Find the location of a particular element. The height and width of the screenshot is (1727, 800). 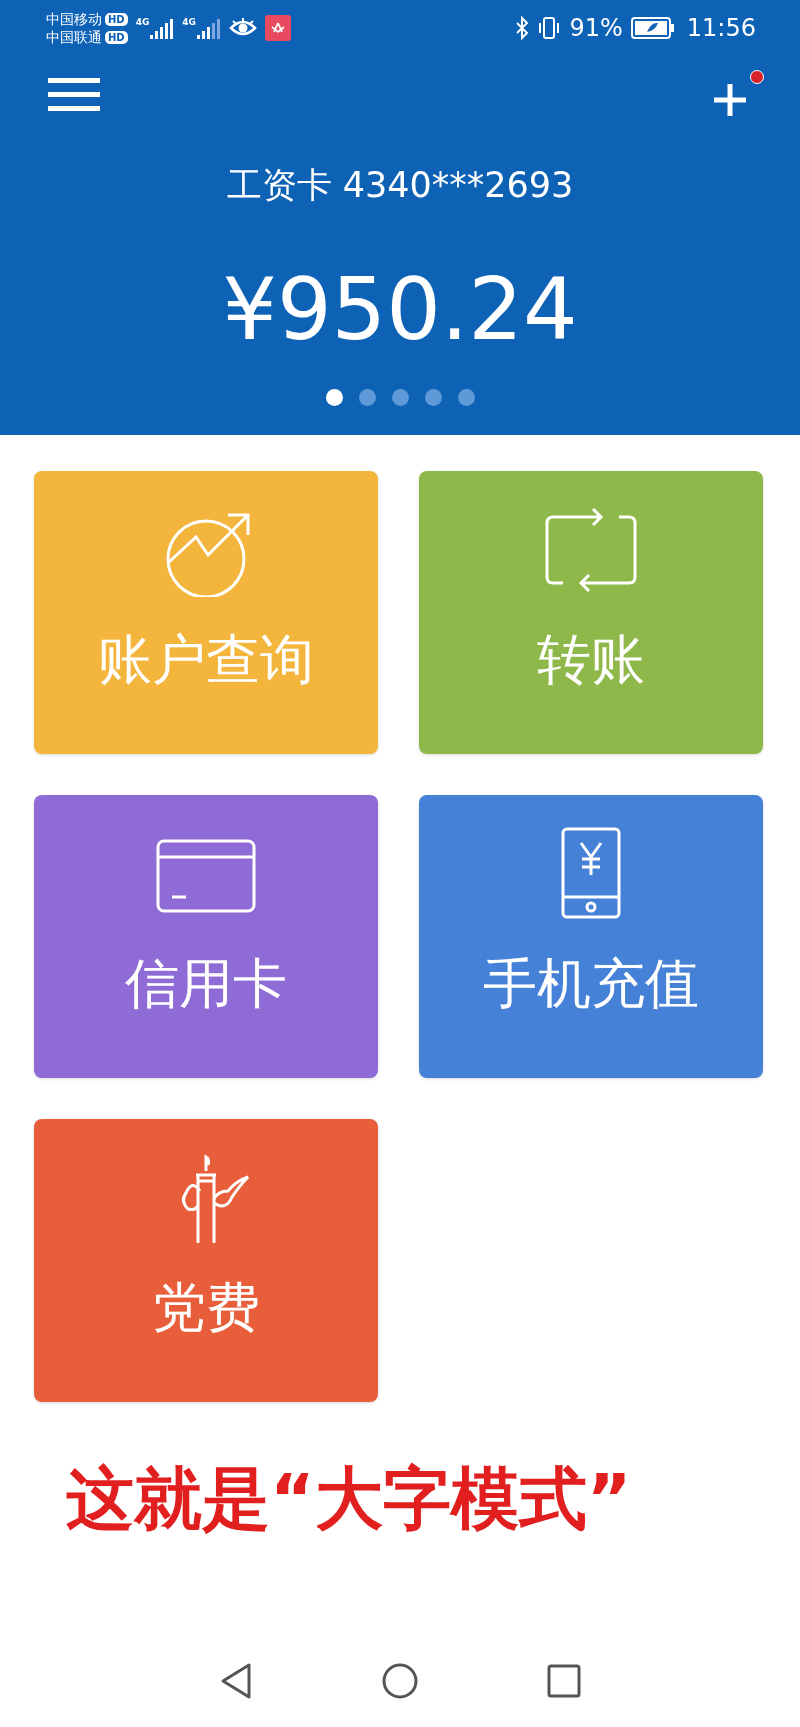

card-label: 工资卡 4340***2693 is located at coordinates (400, 185).